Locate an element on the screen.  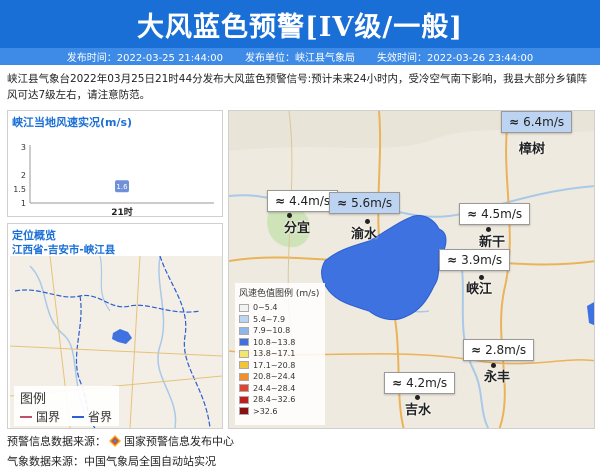
release-center-icon is located at coordinates (115, 441).